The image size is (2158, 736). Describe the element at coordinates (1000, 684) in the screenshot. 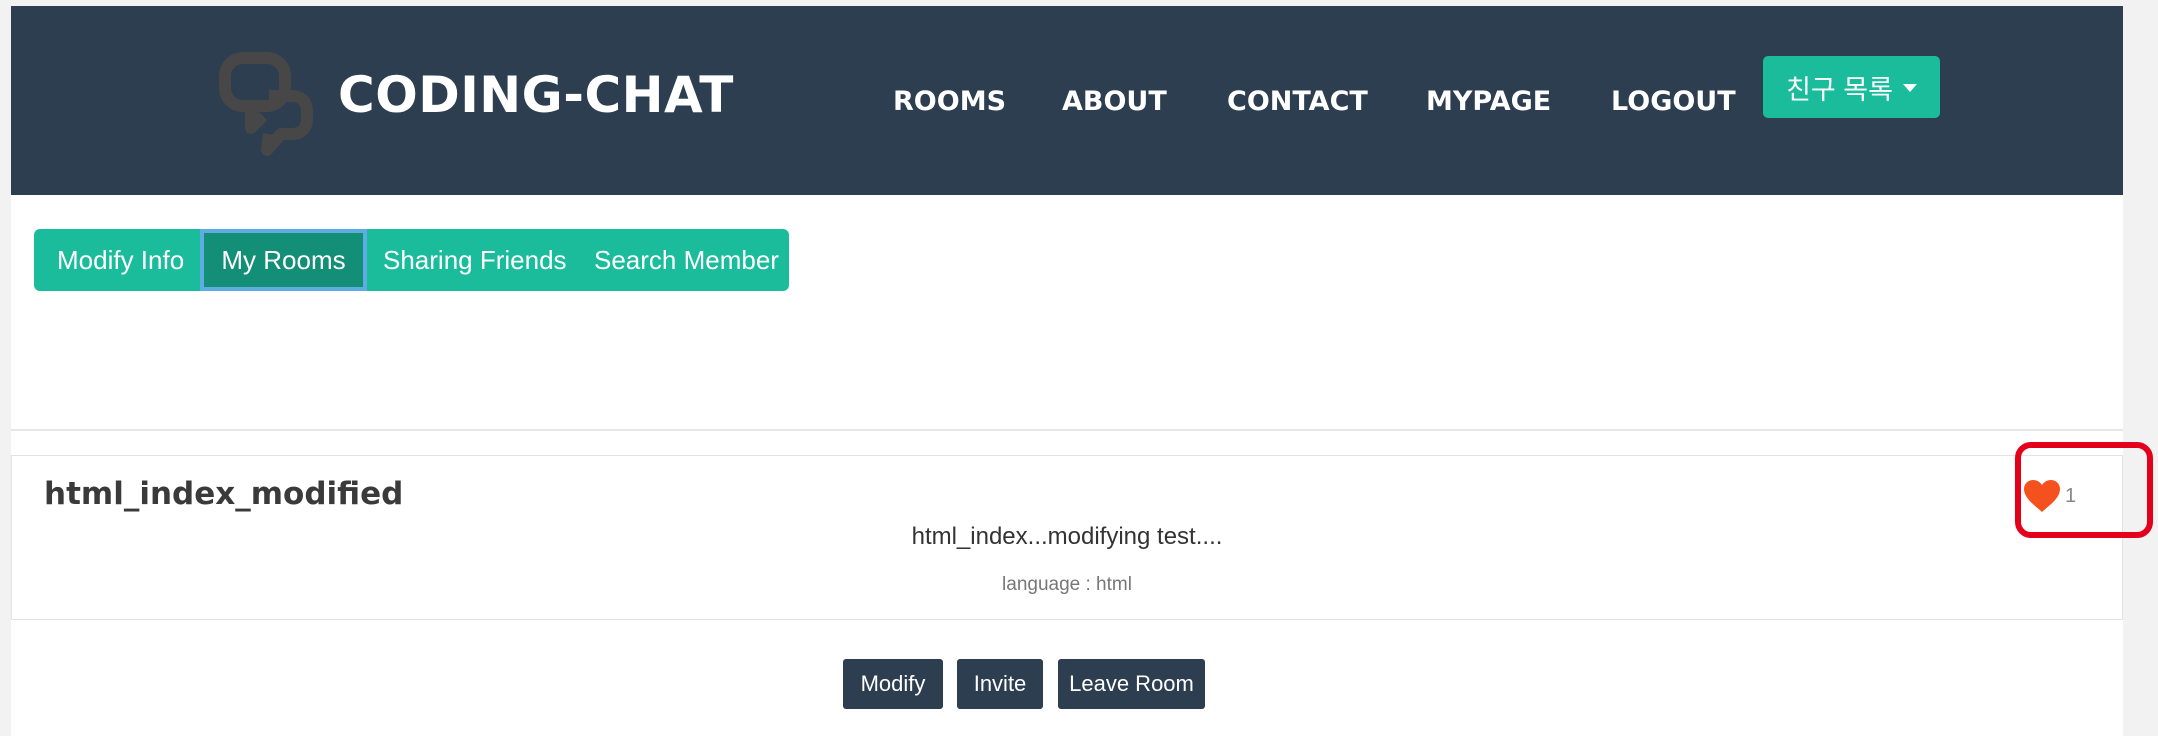

I see `invite-button: Invite` at that location.